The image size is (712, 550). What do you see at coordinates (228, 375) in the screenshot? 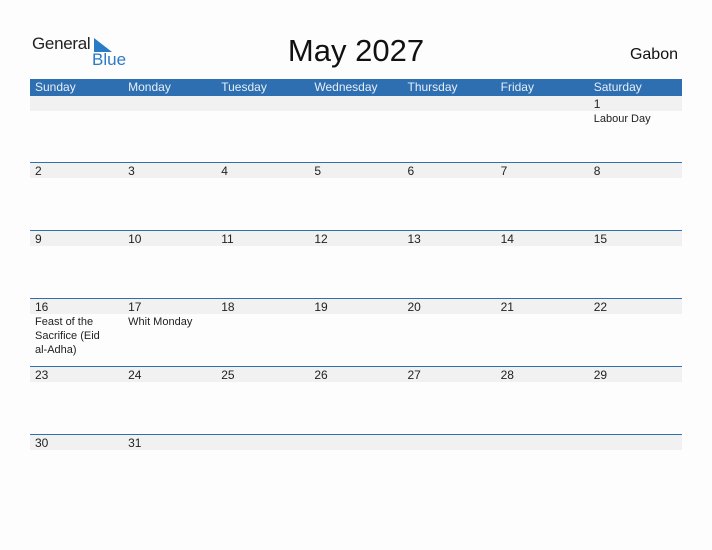
I see `day-number: 25` at bounding box center [228, 375].